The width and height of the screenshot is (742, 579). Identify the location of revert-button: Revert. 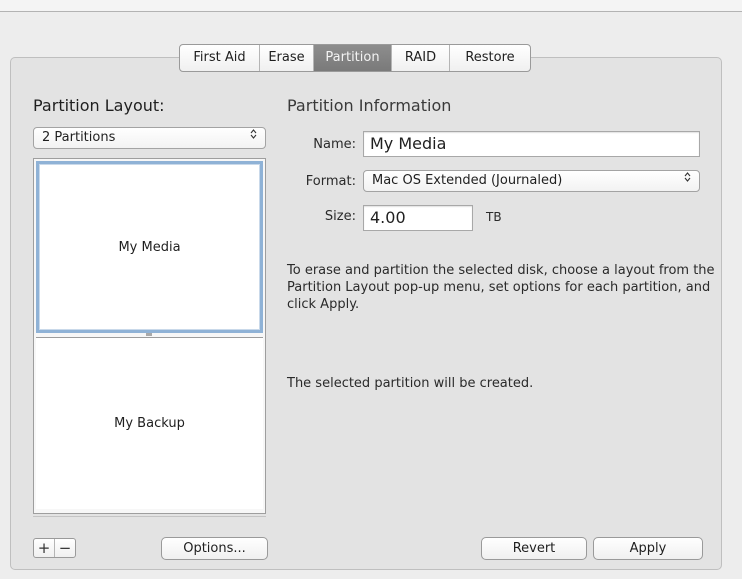
(534, 548).